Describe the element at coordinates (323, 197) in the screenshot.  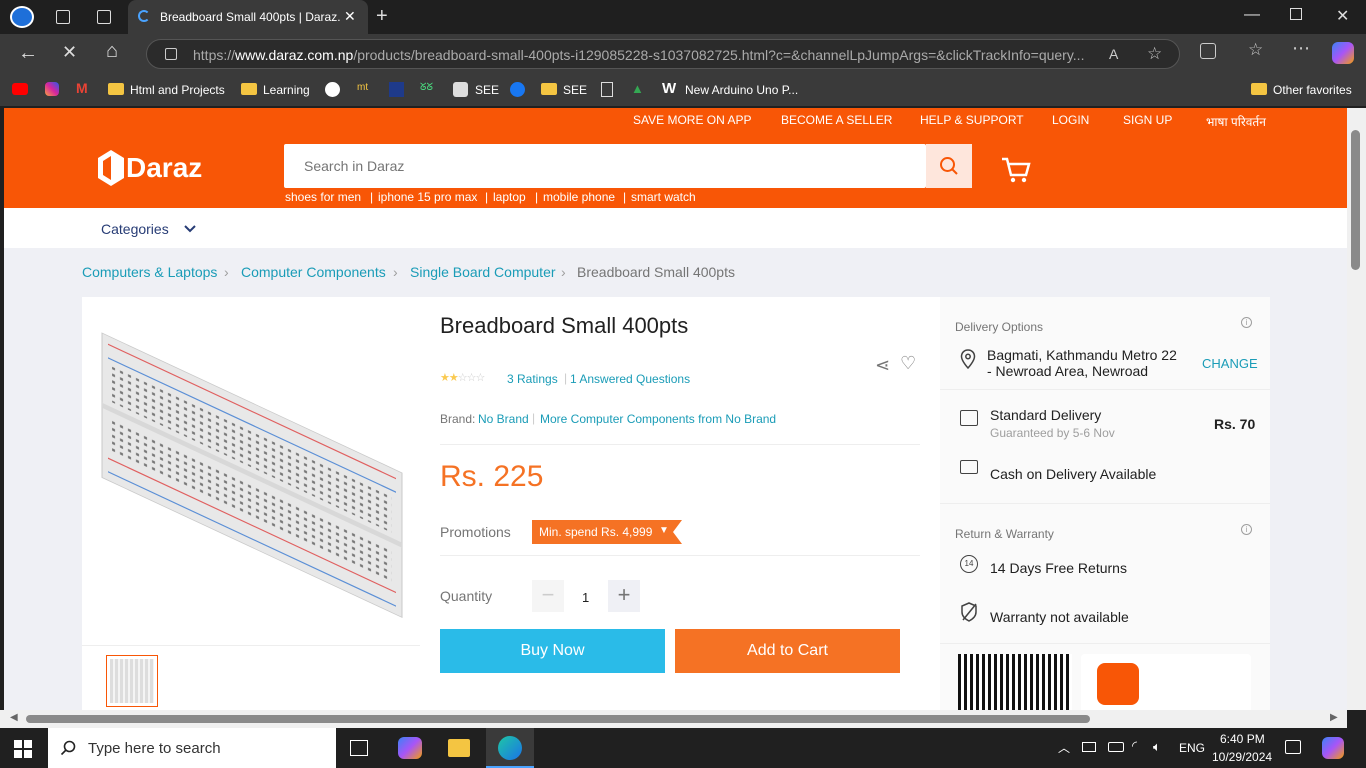
I see `suggestion-link: shoes for men` at that location.